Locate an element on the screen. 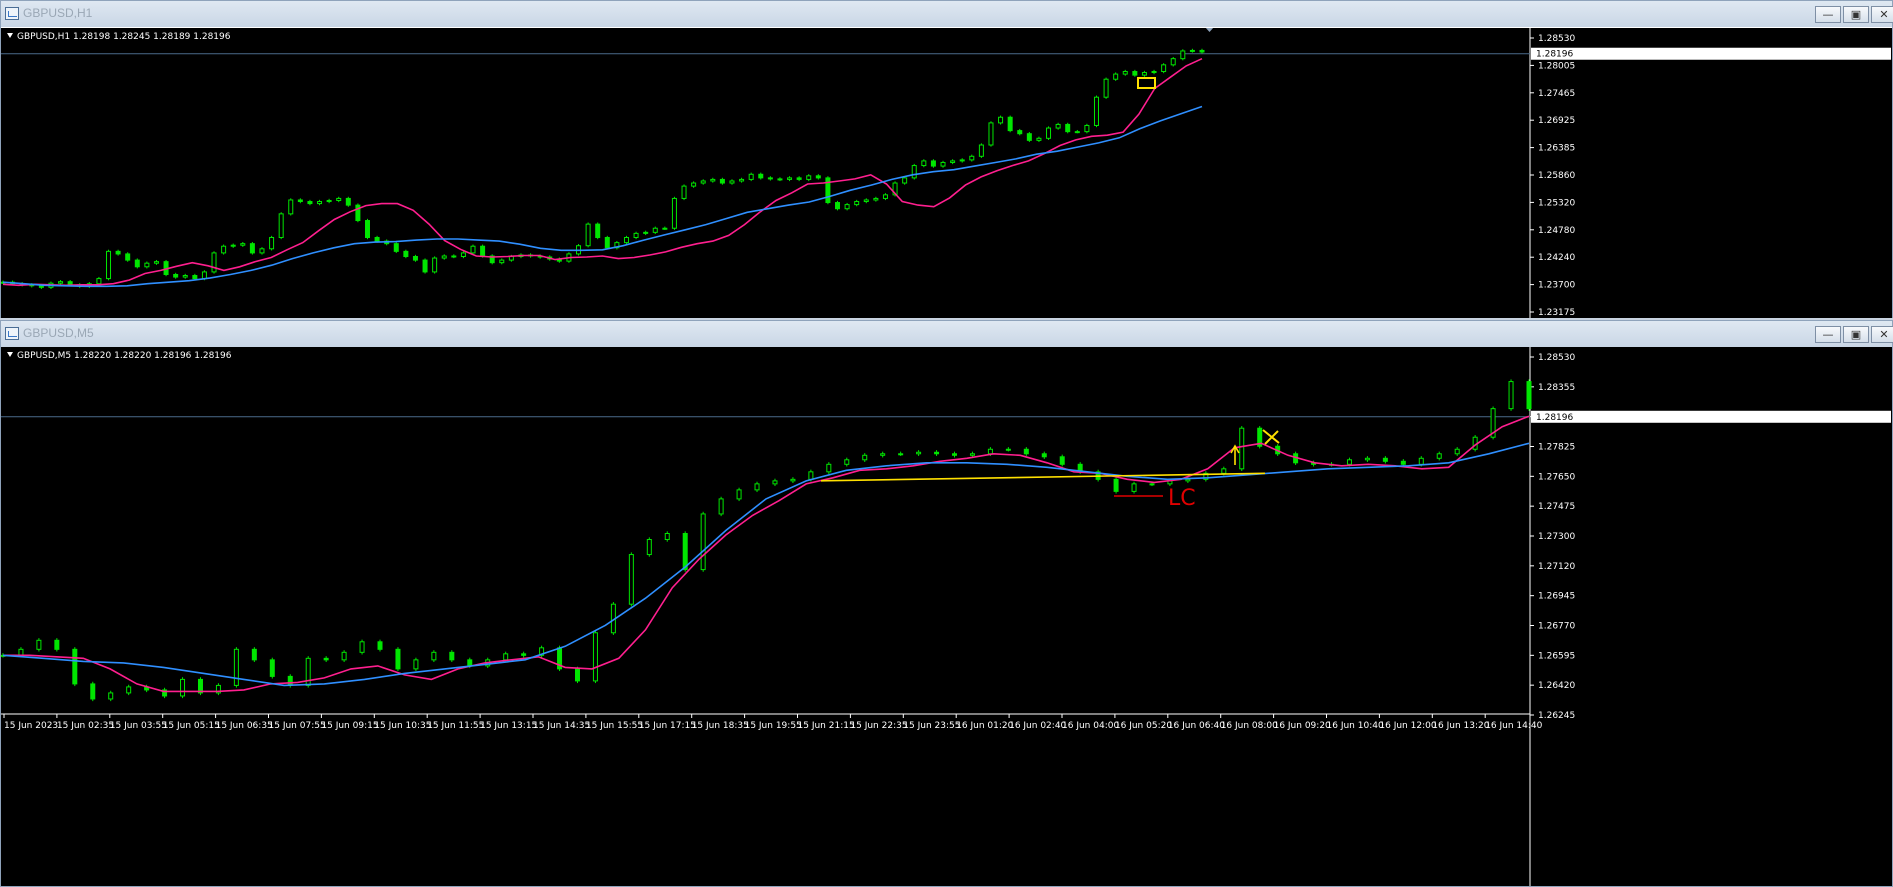 This screenshot has width=1893, height=887. window-titlebar: GBPUSD,M5 — ▣ ✕ is located at coordinates (947, 334).